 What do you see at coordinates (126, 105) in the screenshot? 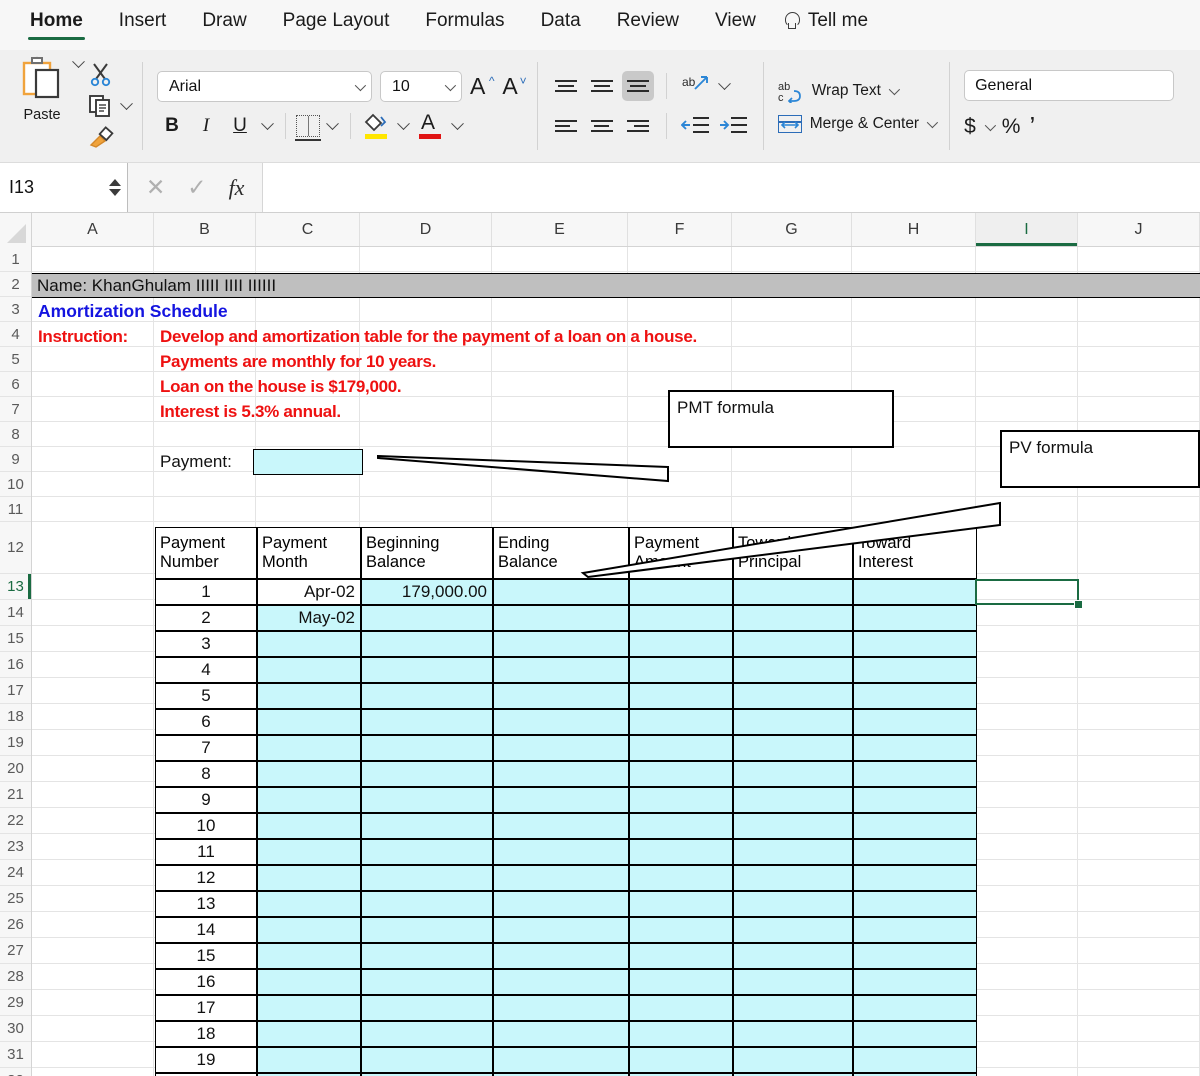
I see `copy-dropdown-chevron-icon` at bounding box center [126, 105].